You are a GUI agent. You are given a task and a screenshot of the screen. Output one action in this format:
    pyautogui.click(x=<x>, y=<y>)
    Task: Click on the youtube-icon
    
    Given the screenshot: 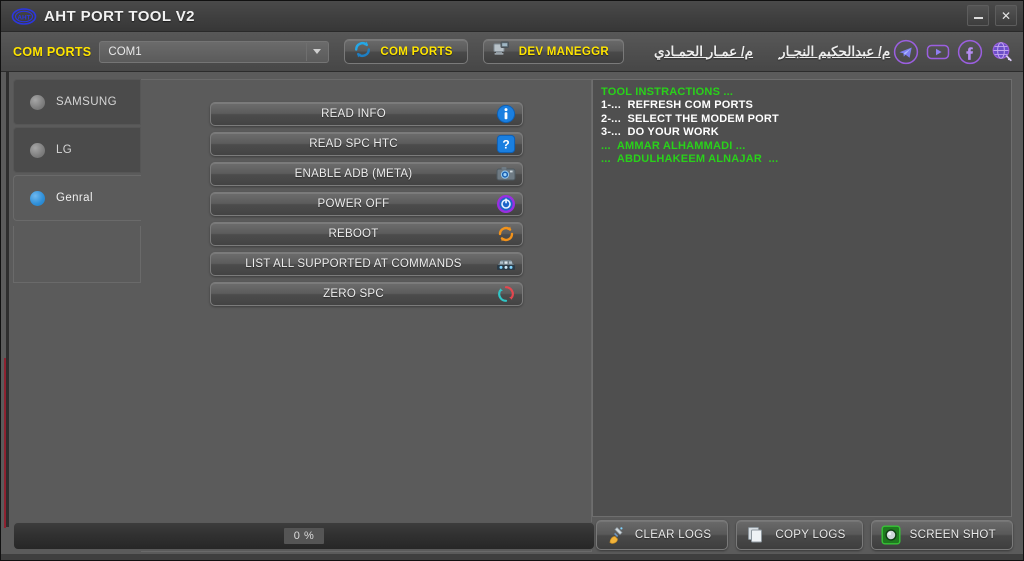 What is the action you would take?
    pyautogui.click(x=938, y=52)
    